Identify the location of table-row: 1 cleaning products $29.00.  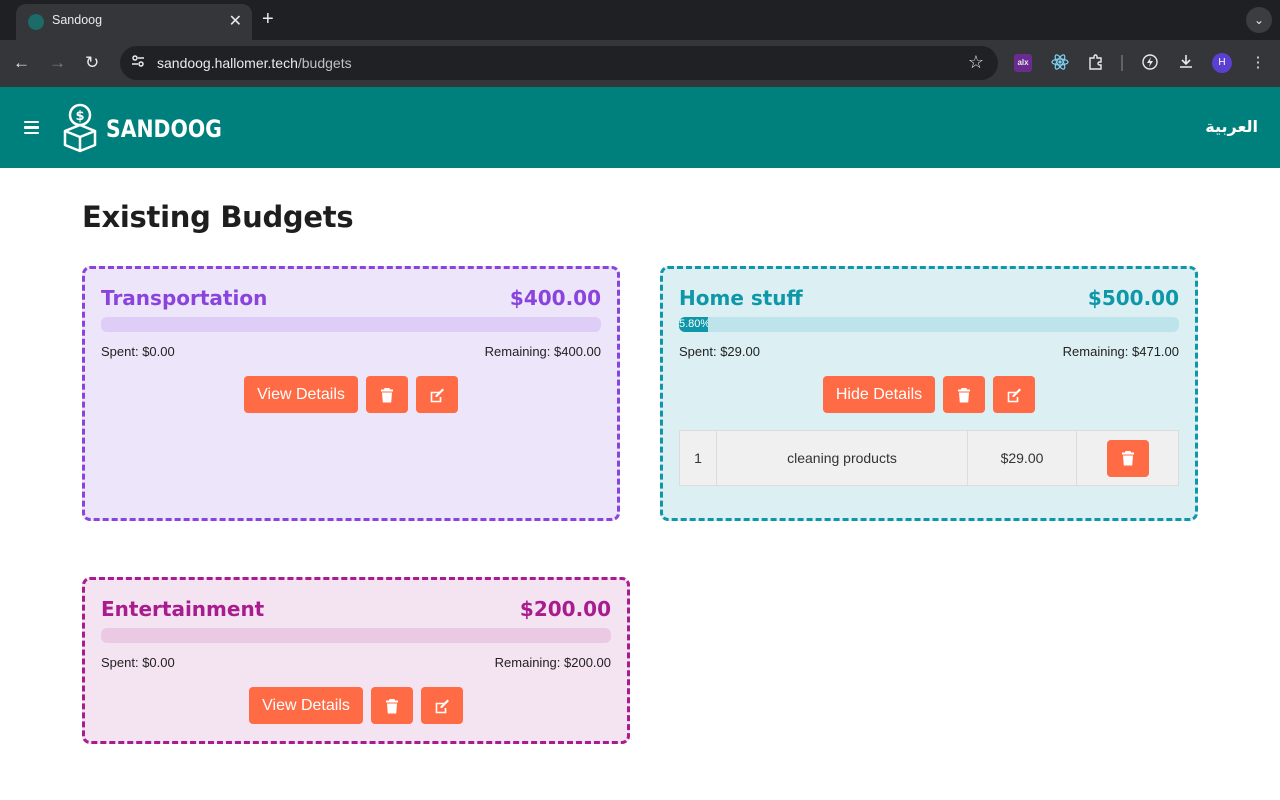
(929, 458).